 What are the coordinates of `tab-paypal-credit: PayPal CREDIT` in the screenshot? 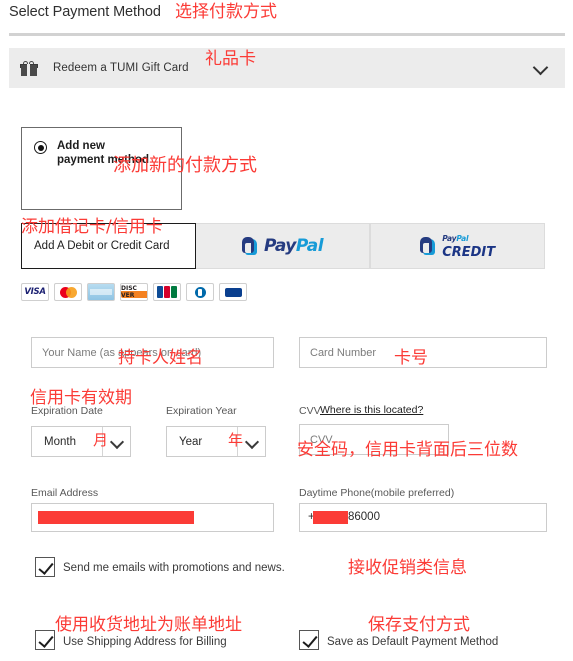 It's located at (457, 246).